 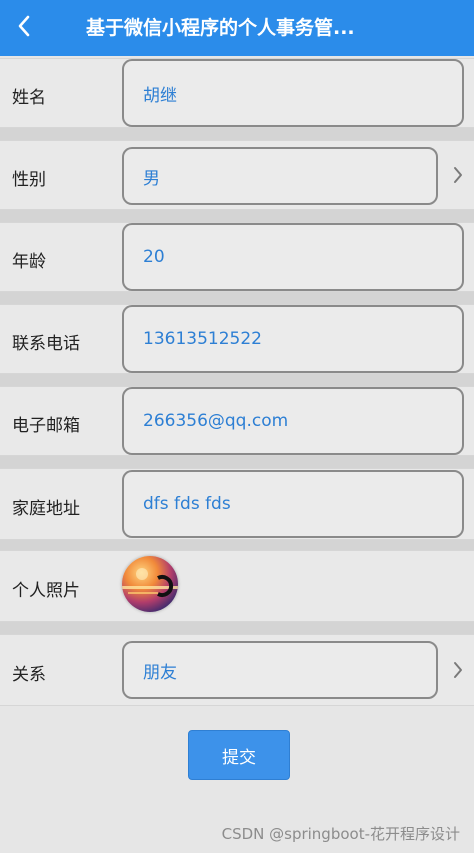 I want to click on name-label: 姓名, so click(x=29, y=98).